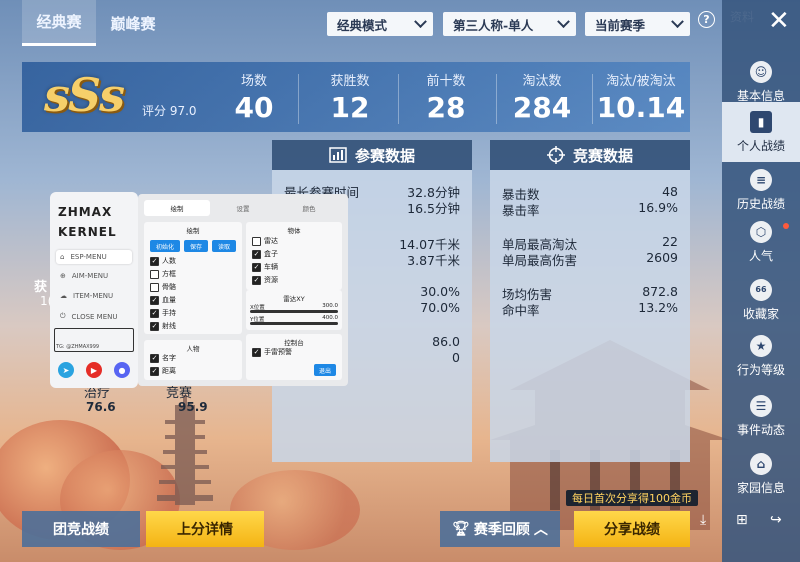 The height and width of the screenshot is (562, 800). I want to click on mode-dropdown: 经典模式, so click(380, 24).